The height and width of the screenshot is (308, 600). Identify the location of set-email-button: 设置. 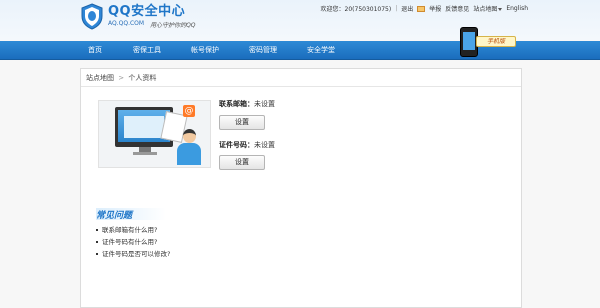
(242, 122).